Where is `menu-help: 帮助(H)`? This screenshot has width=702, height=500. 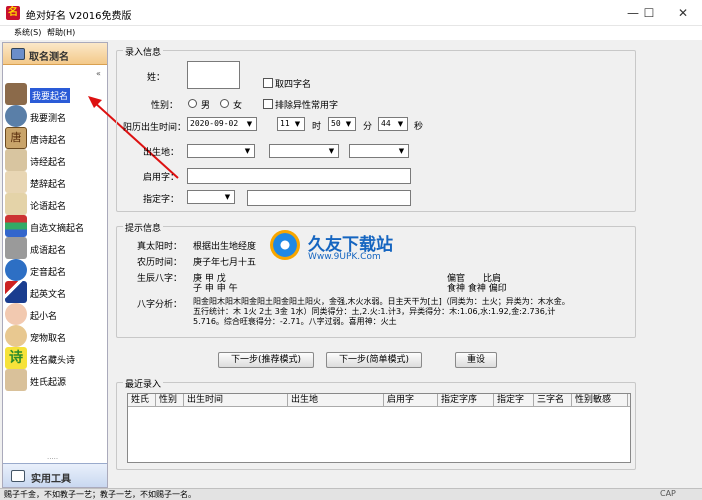 menu-help: 帮助(H) is located at coordinates (61, 32).